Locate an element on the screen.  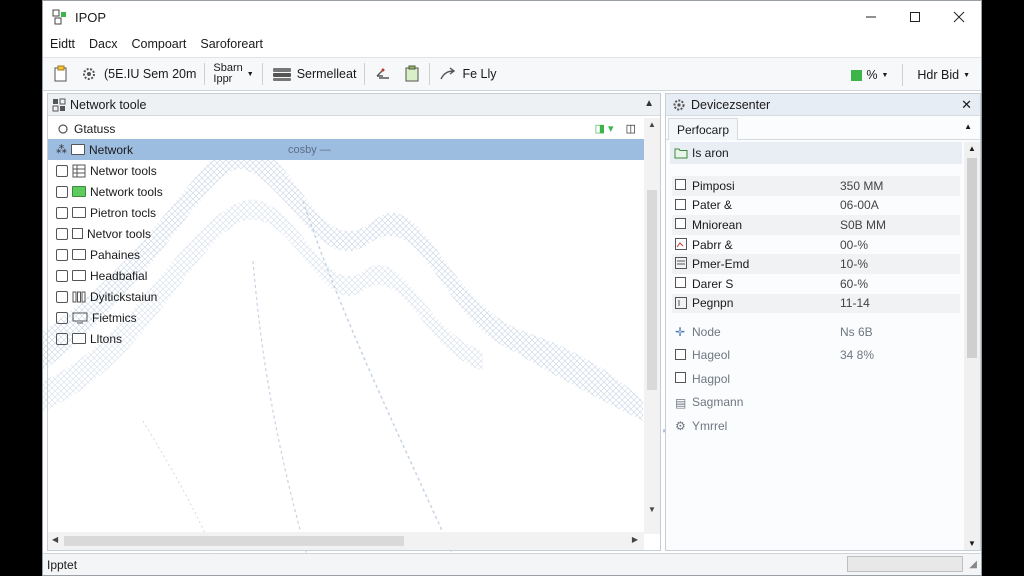
scan-dropdown-button: Sbarn Ippr ▼ is located at coordinates (233, 74).